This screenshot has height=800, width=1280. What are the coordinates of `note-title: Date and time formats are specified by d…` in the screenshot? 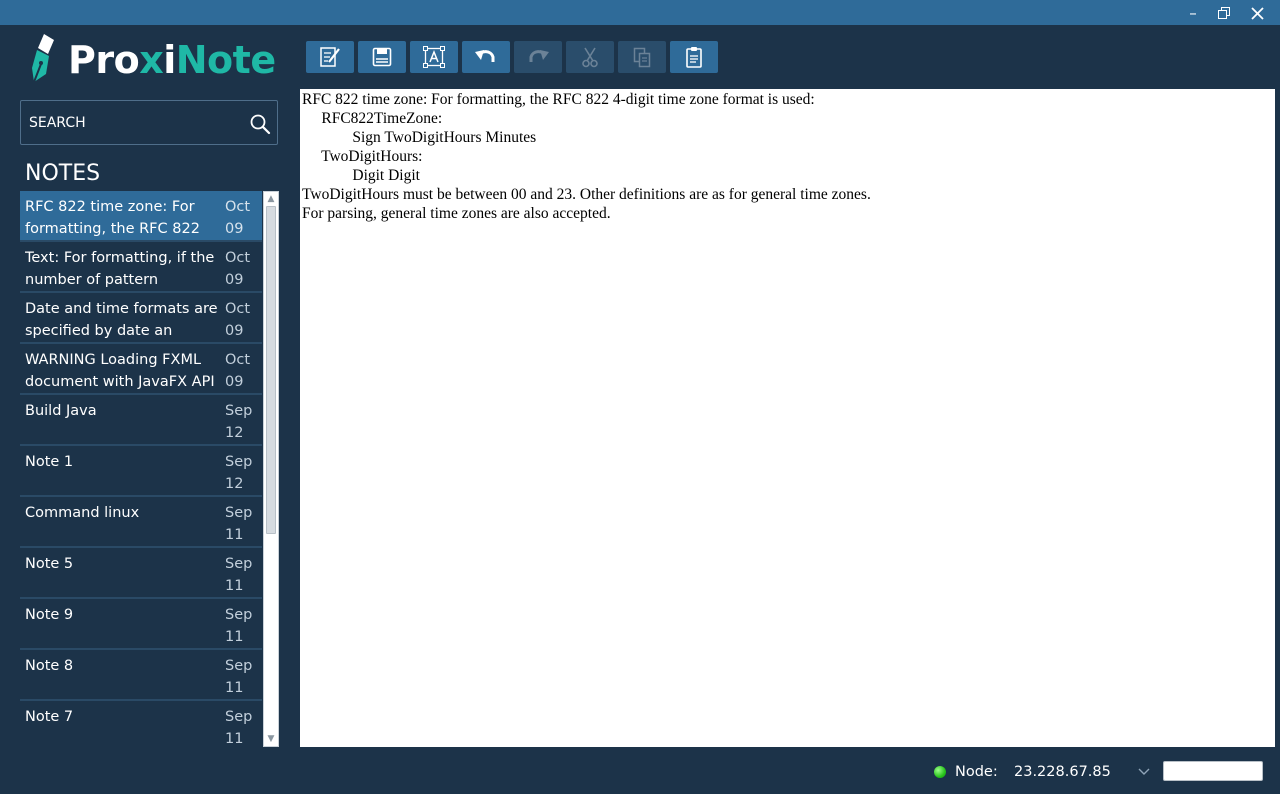 It's located at (121, 320).